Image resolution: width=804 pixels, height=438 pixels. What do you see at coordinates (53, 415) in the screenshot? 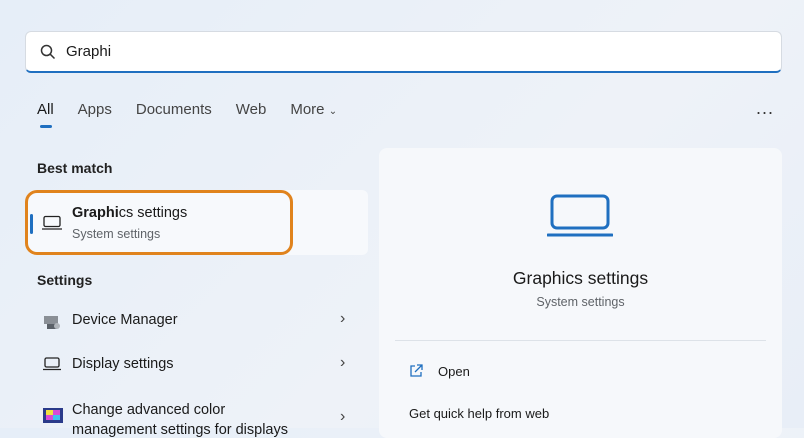
I see `color-monitor-icon` at bounding box center [53, 415].